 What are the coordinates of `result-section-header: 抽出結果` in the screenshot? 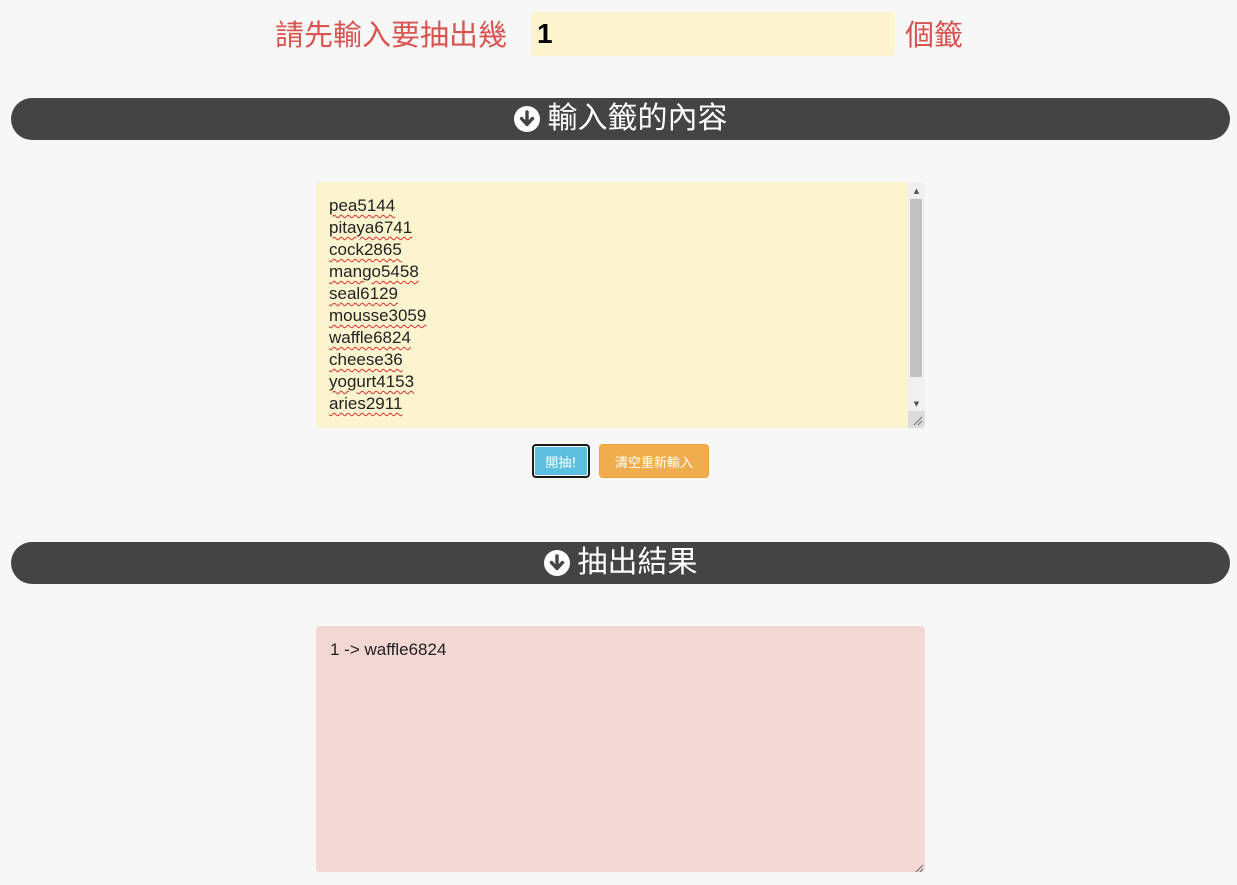 It's located at (620, 563).